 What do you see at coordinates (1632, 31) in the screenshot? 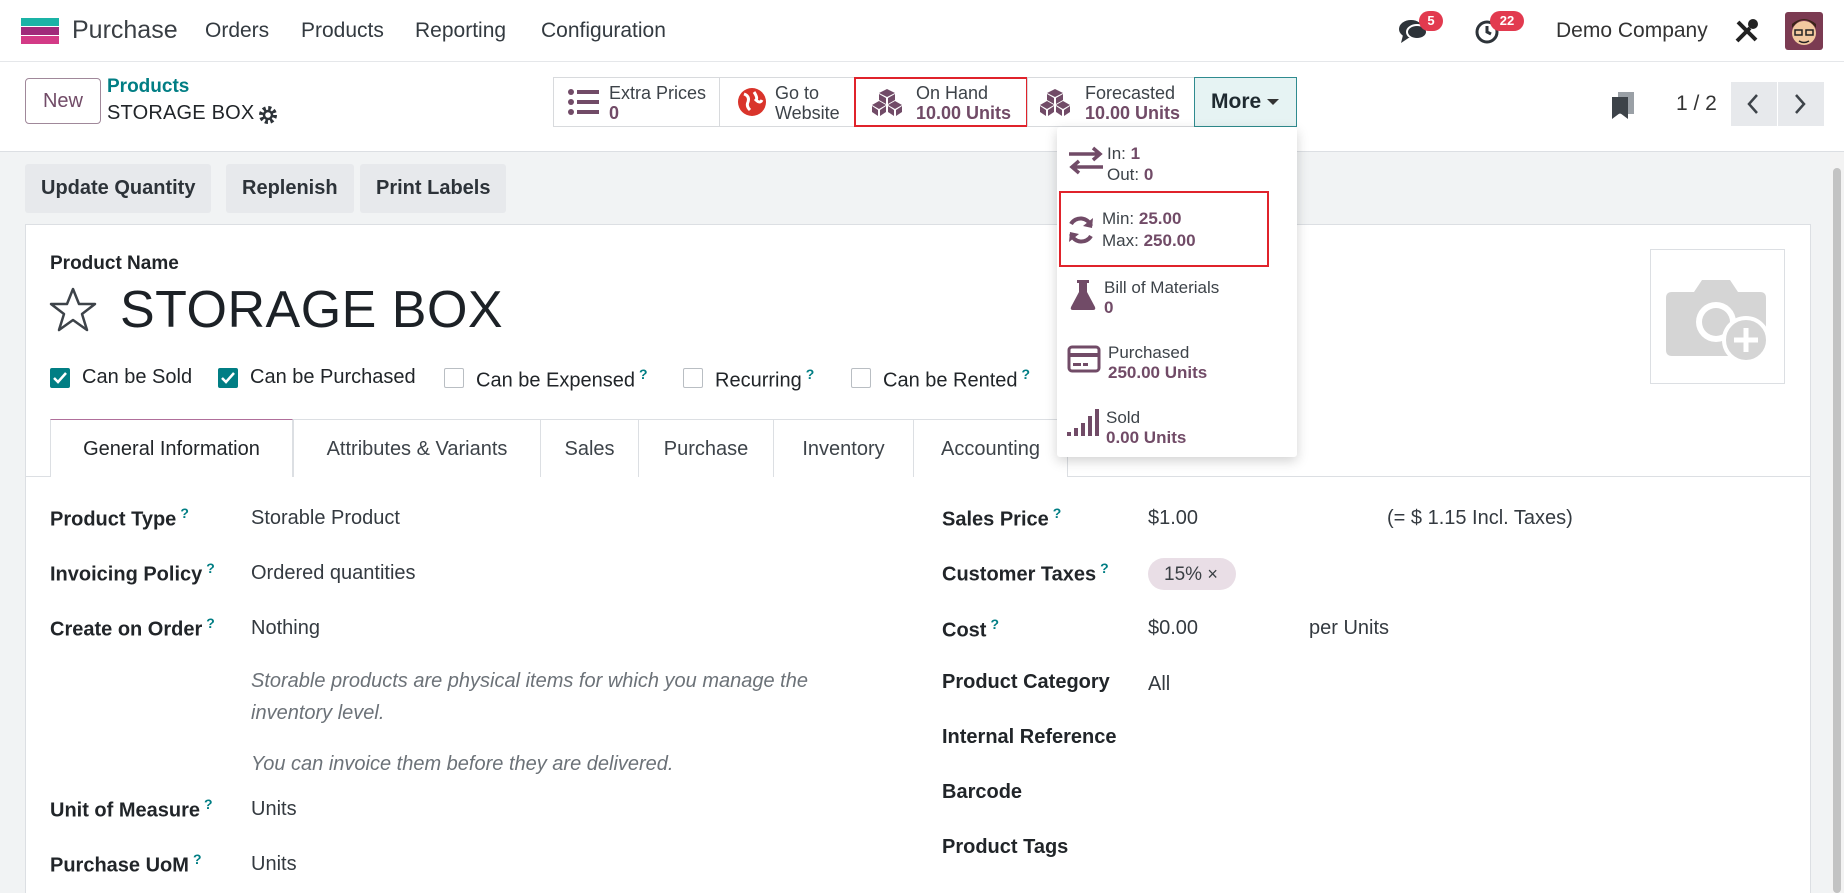
I see `company-switcher: Demo Company` at bounding box center [1632, 31].